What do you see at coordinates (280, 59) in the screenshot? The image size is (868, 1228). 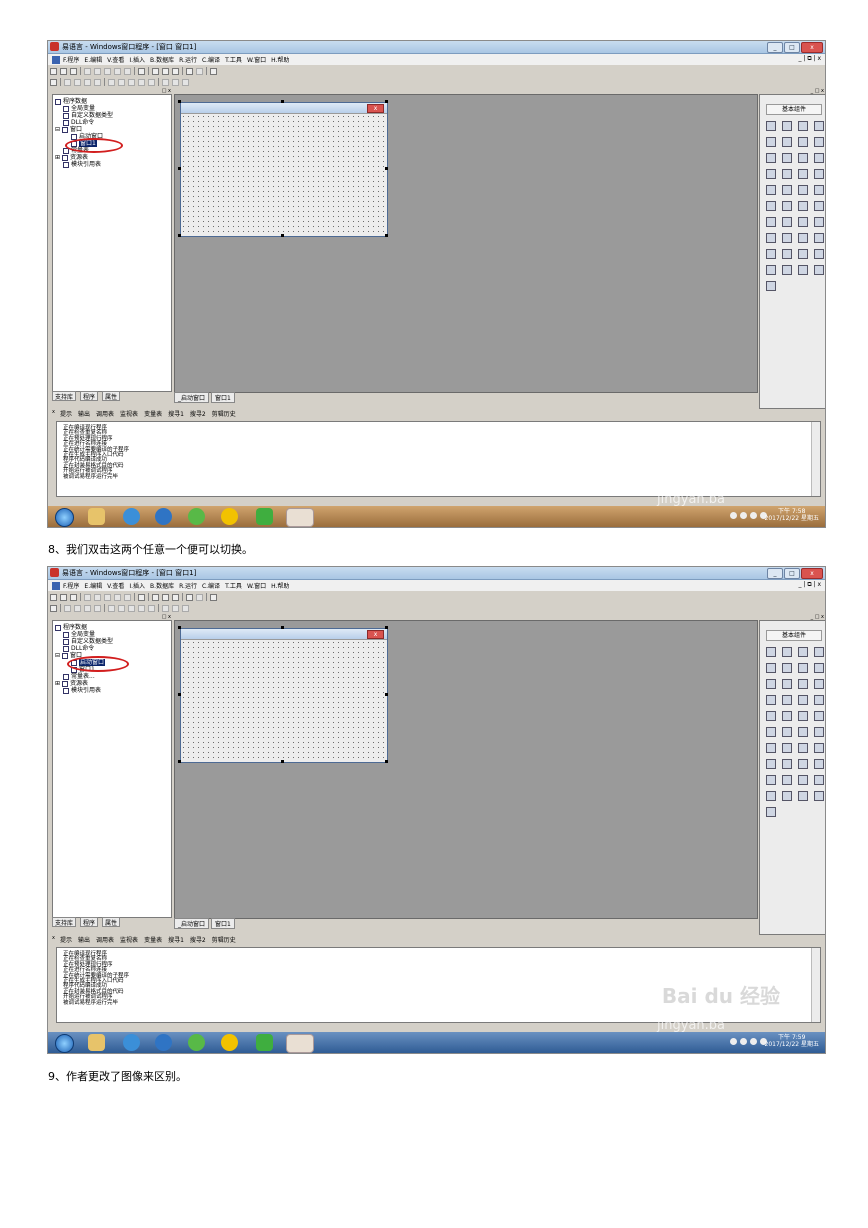 I see `menu-help: H.帮助` at bounding box center [280, 59].